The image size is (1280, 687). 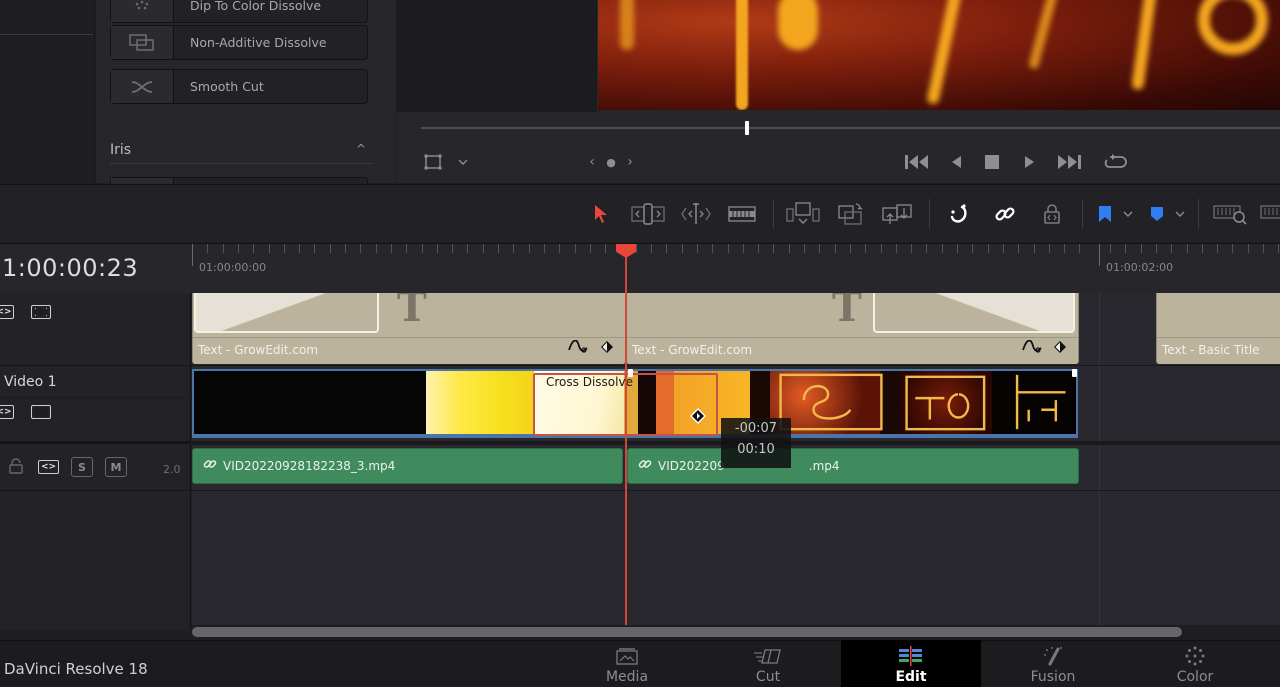 I want to click on flag-icon, so click(x=1105, y=214).